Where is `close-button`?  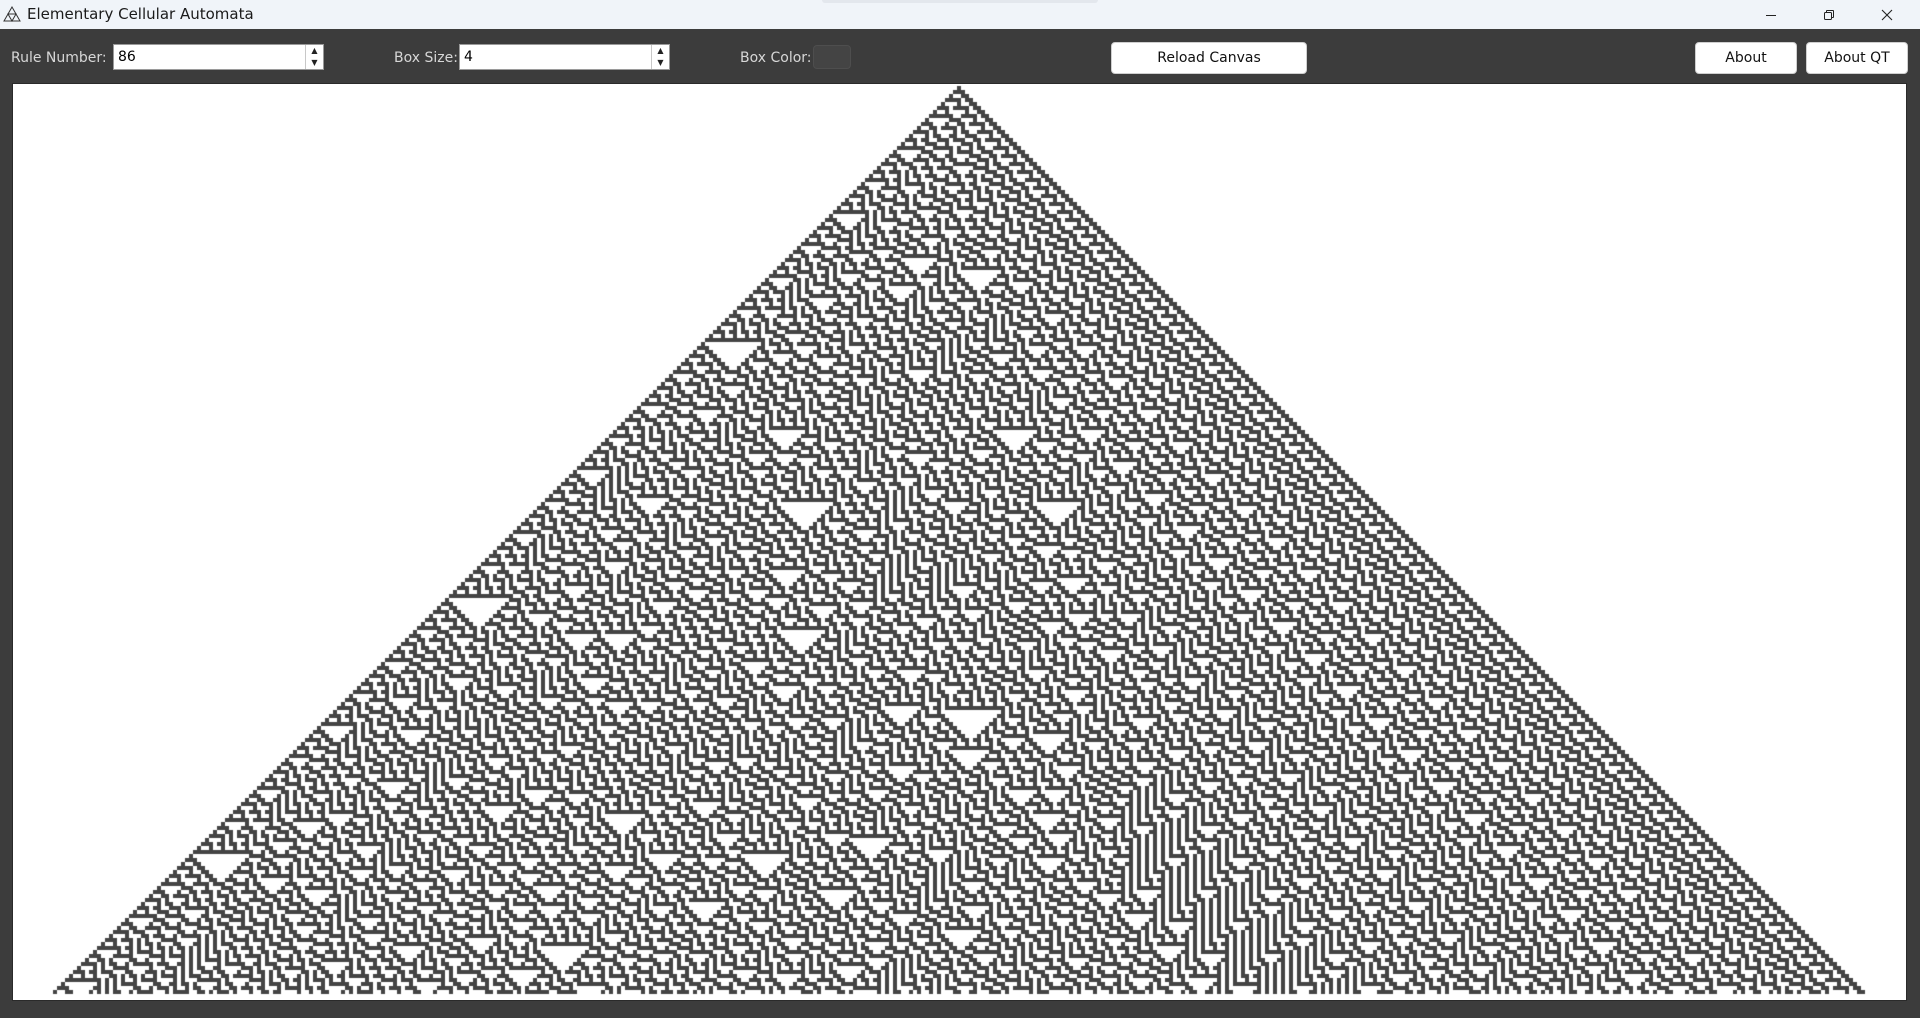
close-button is located at coordinates (1887, 14).